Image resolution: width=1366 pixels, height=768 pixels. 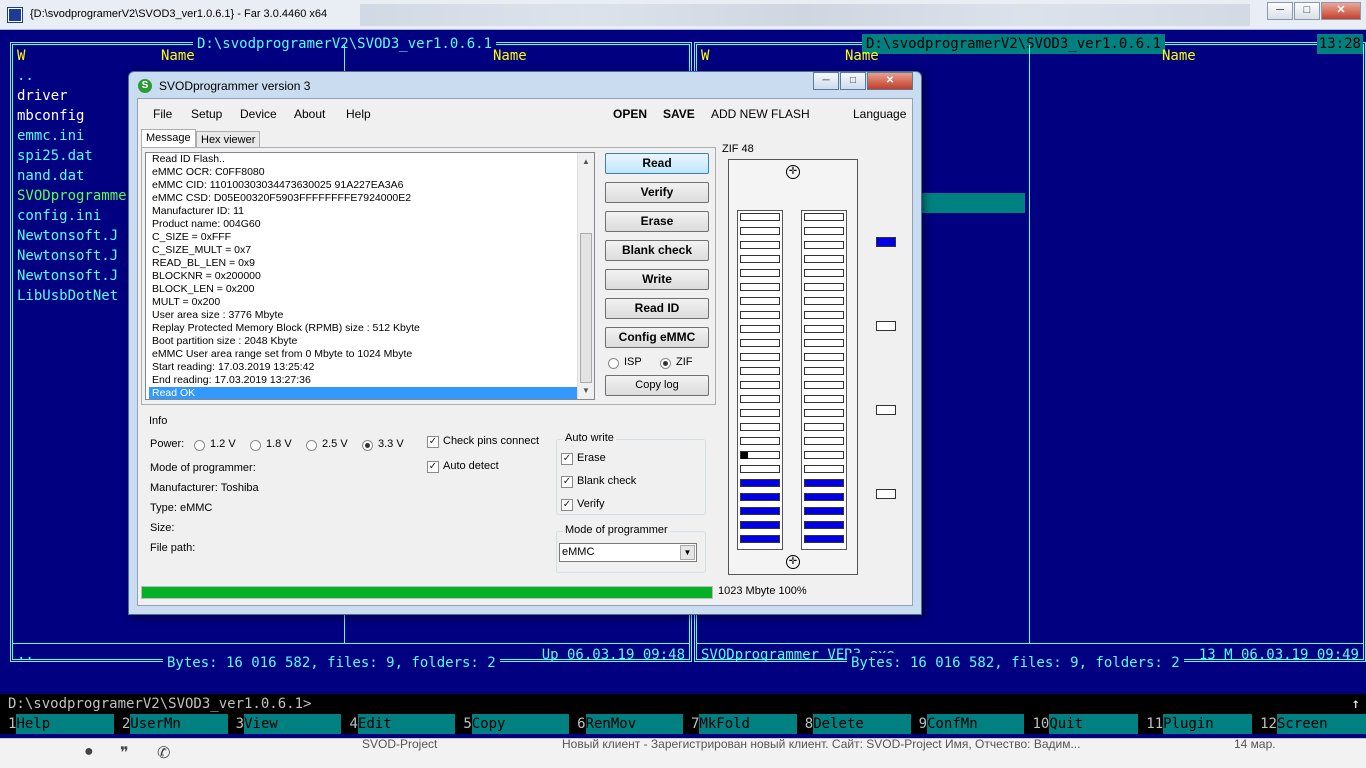 I want to click on scroll-down-arrow-icon: ▼, so click(x=586, y=390).